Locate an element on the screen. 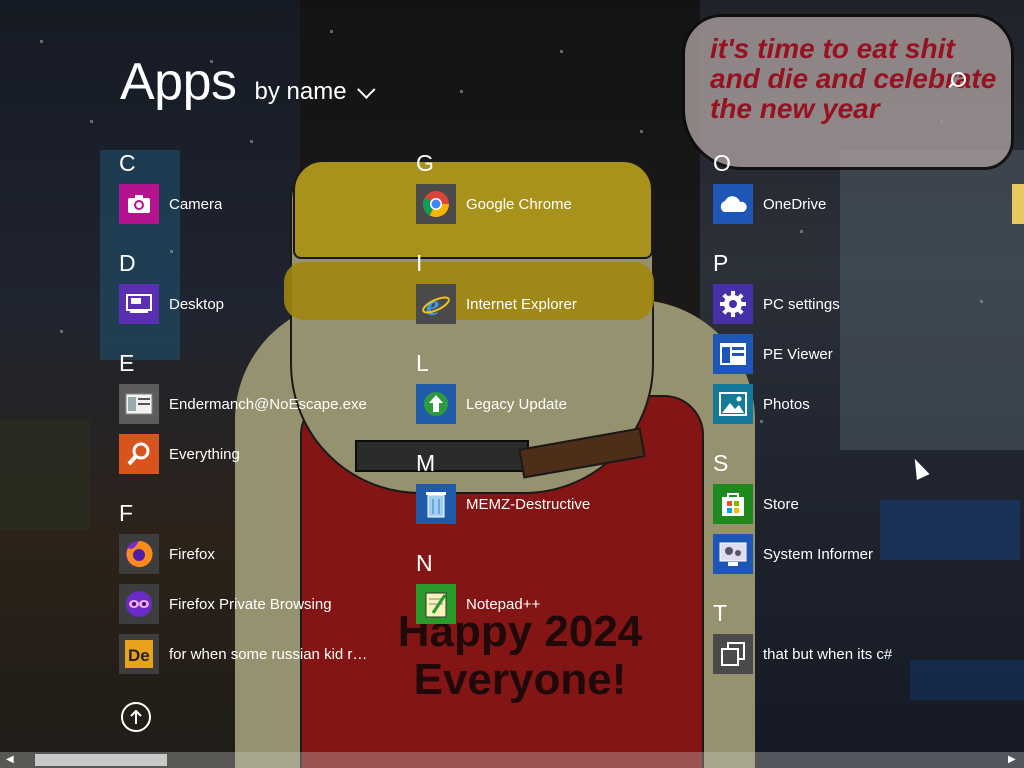 Image resolution: width=1024 pixels, height=768 pixels. firefox-private-icon is located at coordinates (139, 604).